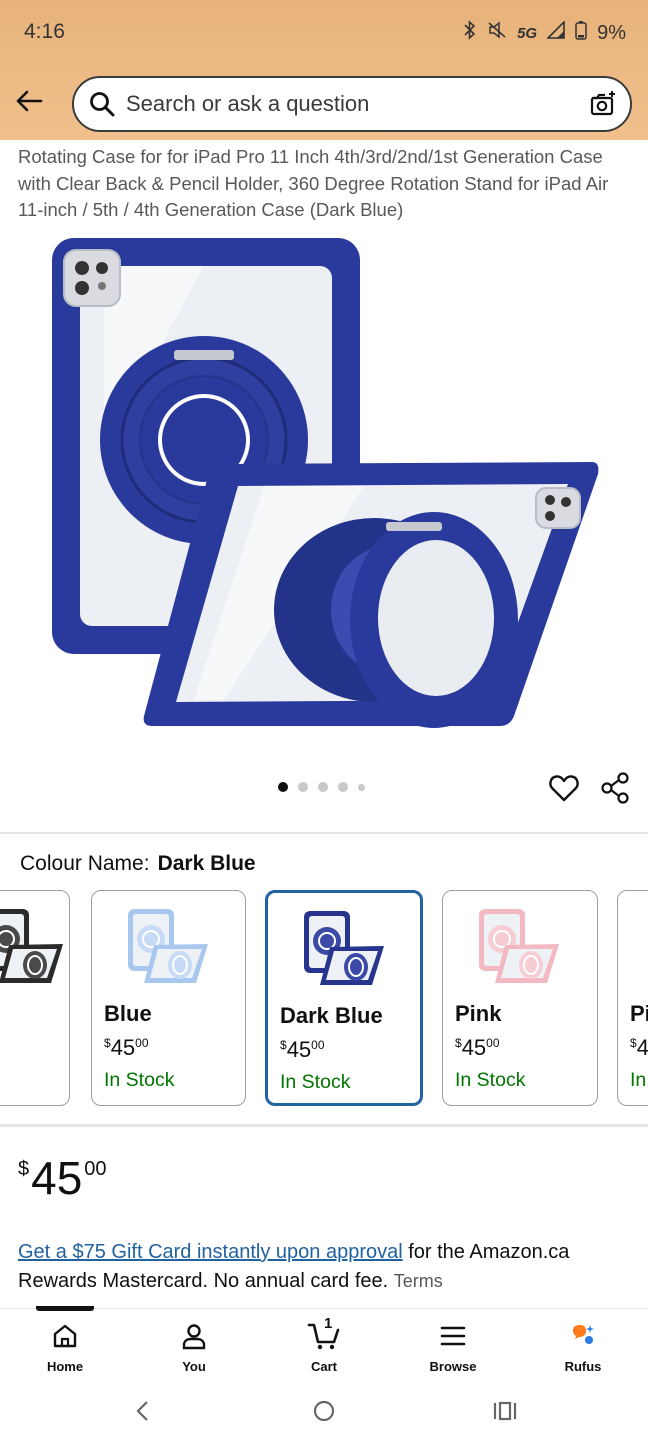 This screenshot has width=648, height=1440. I want to click on system-back-button, so click(143, 1411).